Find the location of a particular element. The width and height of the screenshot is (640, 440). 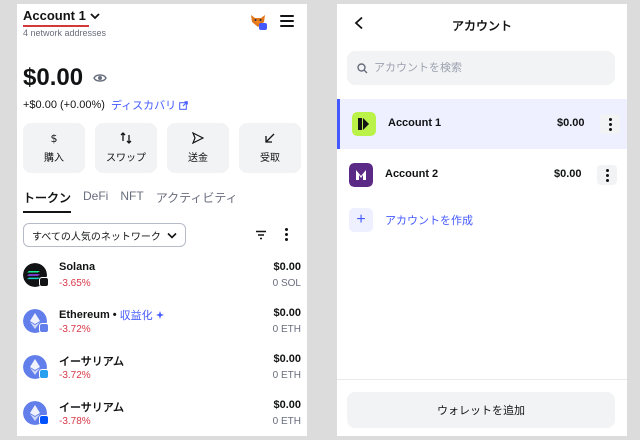

plus-icon: + is located at coordinates (361, 220).